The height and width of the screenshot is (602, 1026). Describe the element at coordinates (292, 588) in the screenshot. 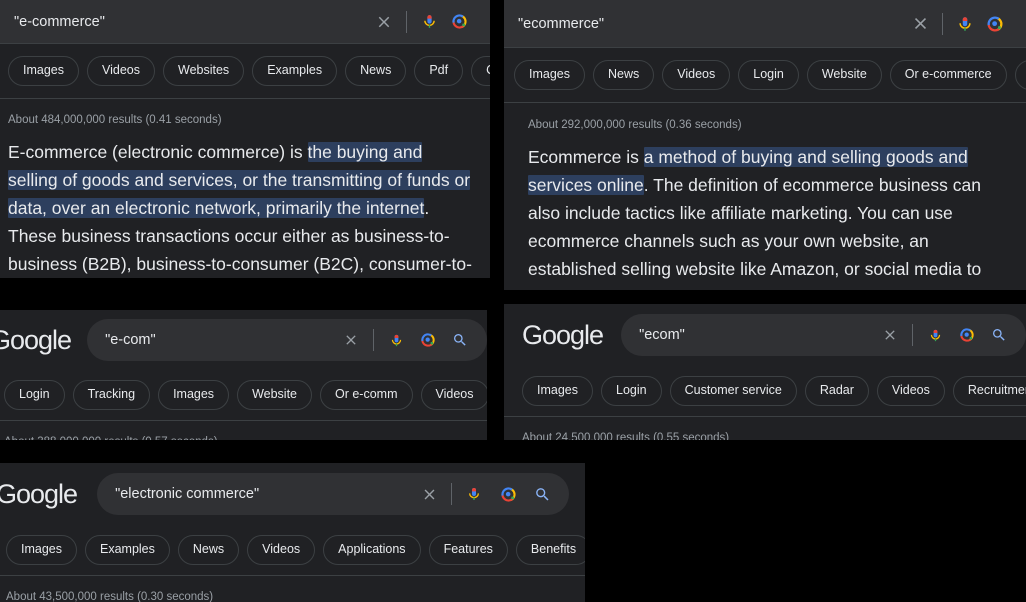

I see `result-stats-row: About 43,500,000 results (0.30 seconds)` at that location.